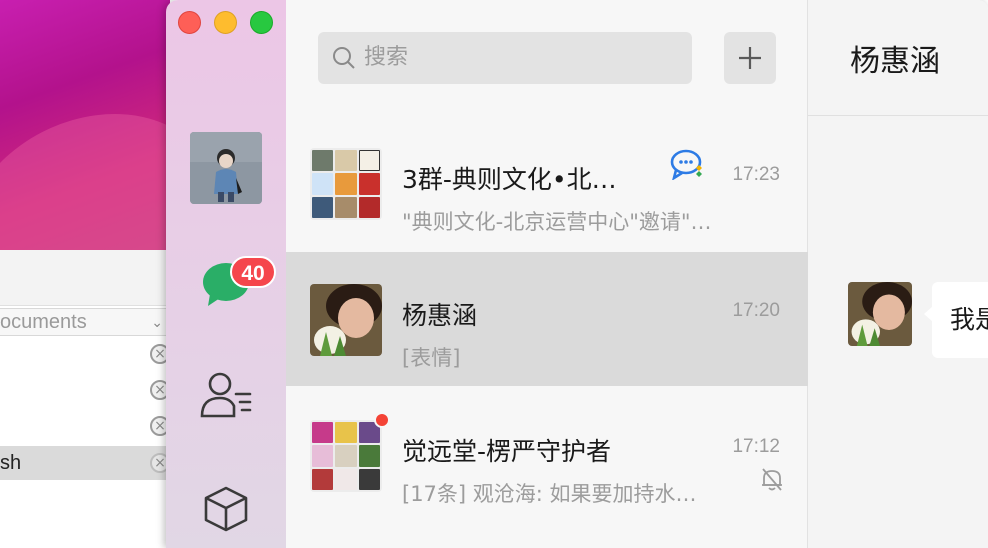  Describe the element at coordinates (756, 446) in the screenshot. I see `chat-time: 17:12` at that location.